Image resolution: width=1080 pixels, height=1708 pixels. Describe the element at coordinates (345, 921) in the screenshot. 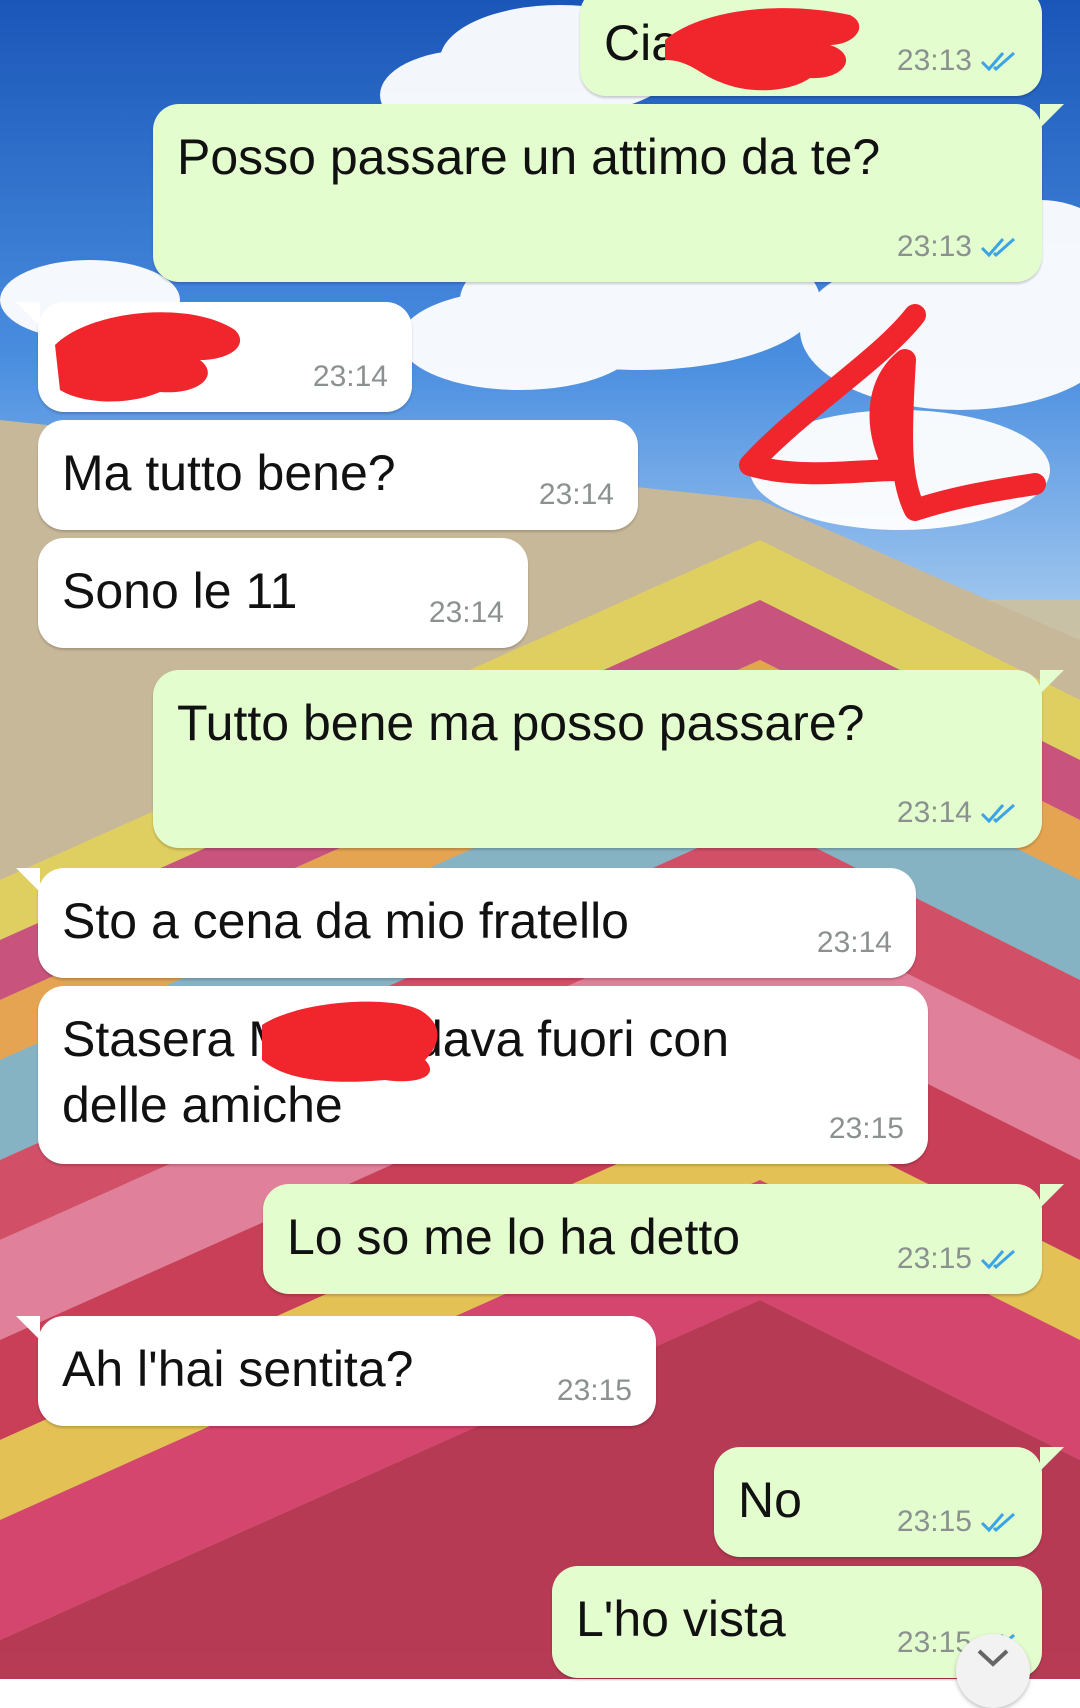

I see `message-text: Sto a cena da mio fratello` at that location.